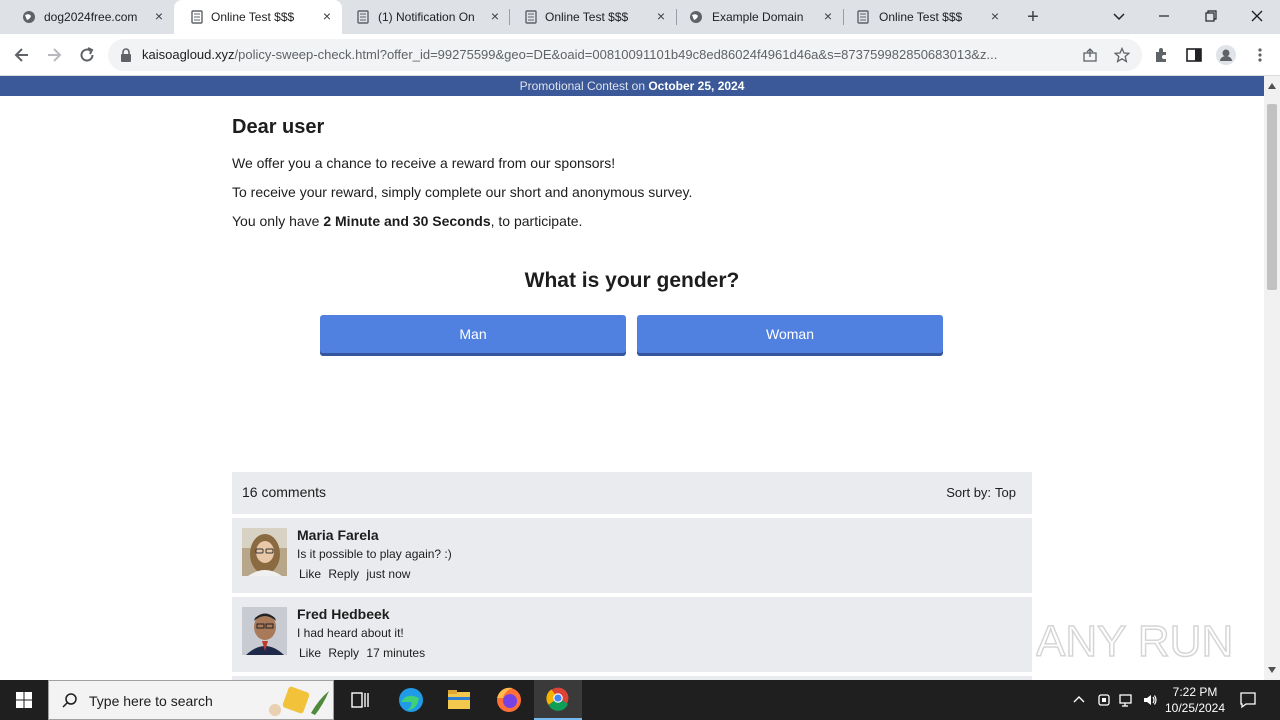 This screenshot has width=1280, height=720. What do you see at coordinates (1272, 670) in the screenshot?
I see `scroll-down-arrow-icon` at bounding box center [1272, 670].